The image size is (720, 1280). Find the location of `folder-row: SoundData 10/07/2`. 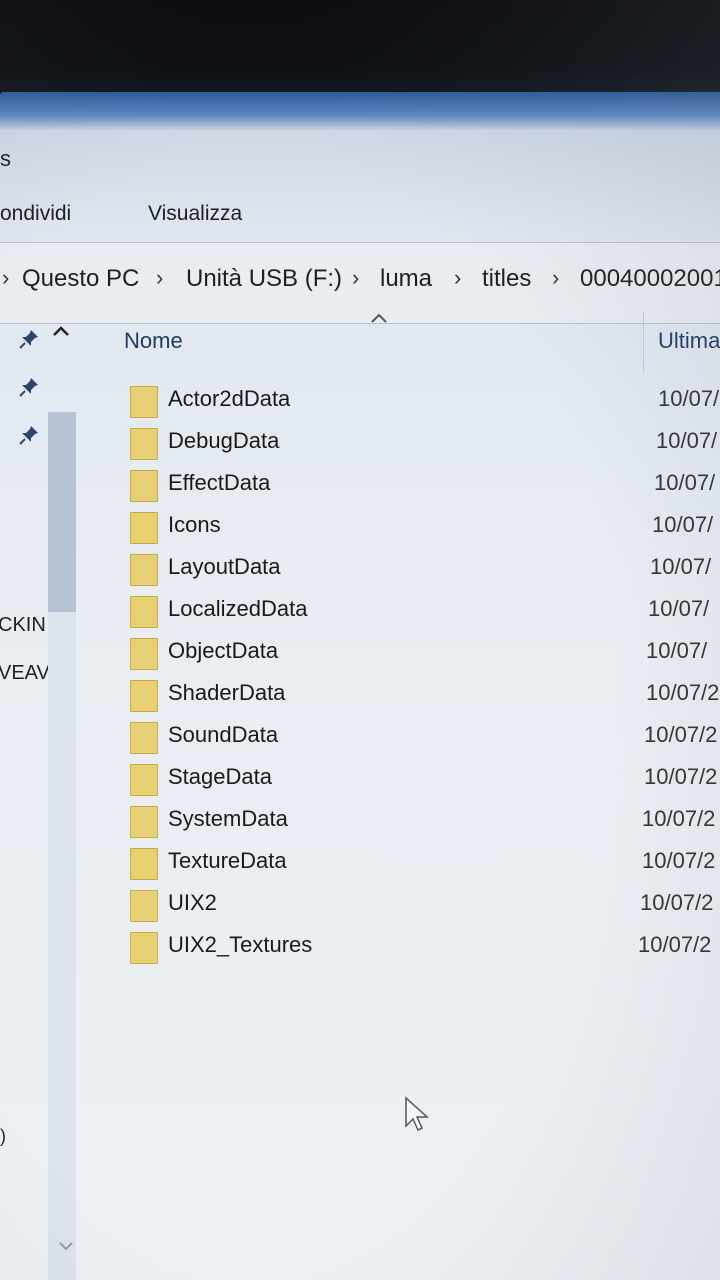

folder-row: SoundData 10/07/2 is located at coordinates (425, 737).